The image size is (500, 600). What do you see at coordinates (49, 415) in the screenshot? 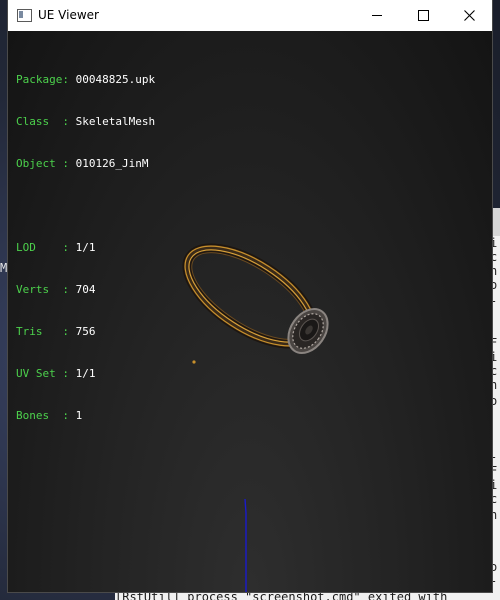
I see `info-row-bones: Bones : 1` at bounding box center [49, 415].